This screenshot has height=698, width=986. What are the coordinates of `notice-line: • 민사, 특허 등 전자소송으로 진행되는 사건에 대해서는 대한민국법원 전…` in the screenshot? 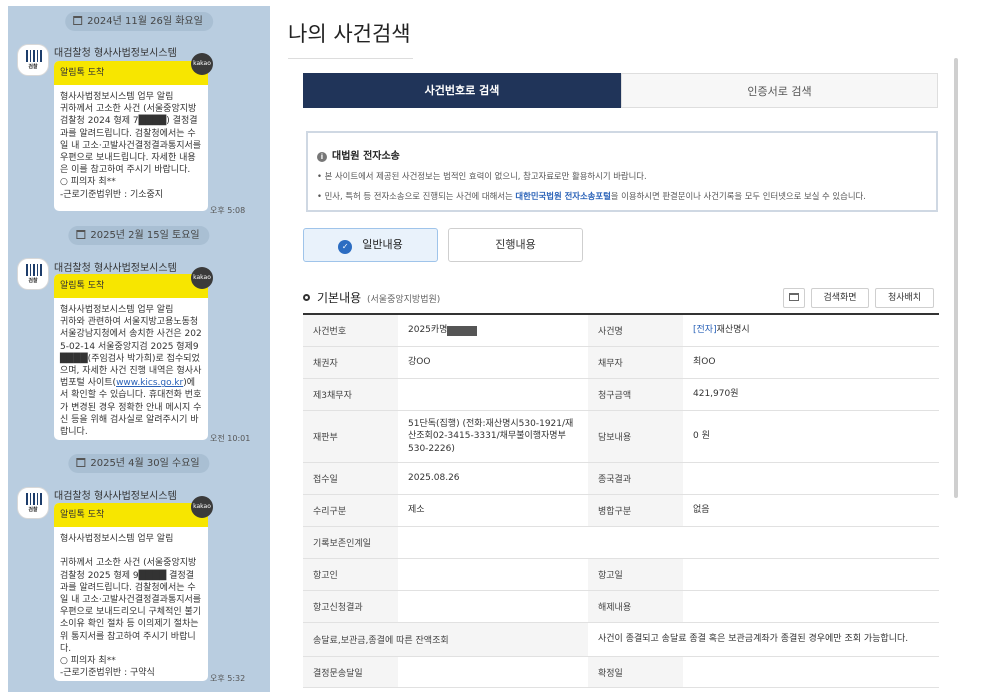 It's located at (591, 196).